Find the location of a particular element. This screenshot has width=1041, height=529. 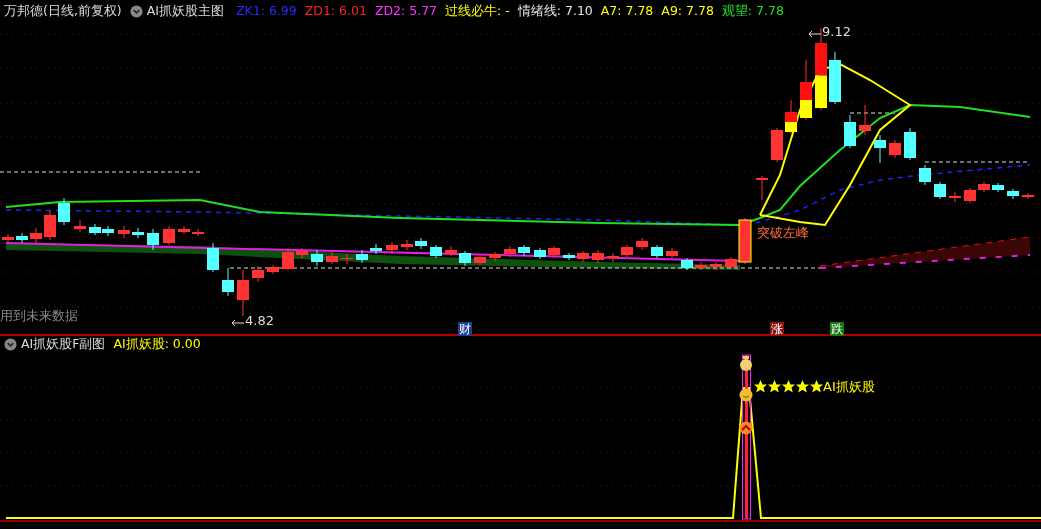

indicator-reading: ZK1: 6.99 is located at coordinates (266, 10).